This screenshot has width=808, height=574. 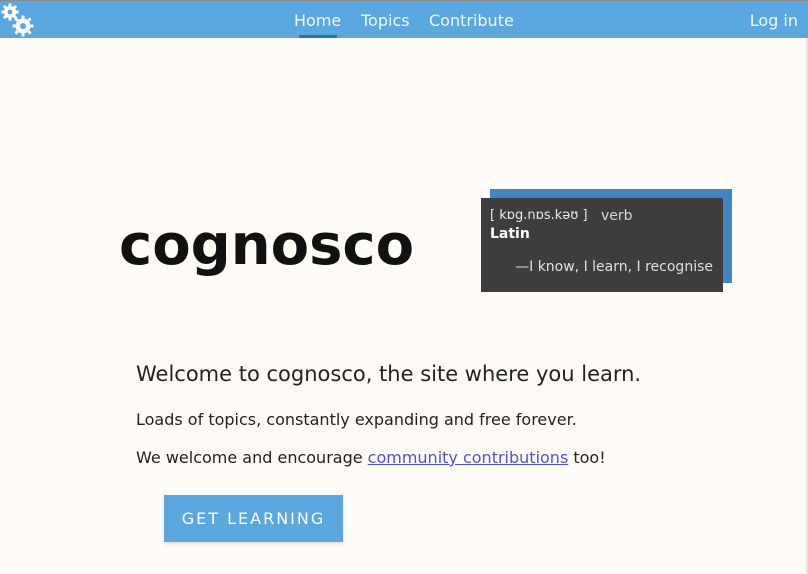 I want to click on intro-line-2-after: too!, so click(x=587, y=457).